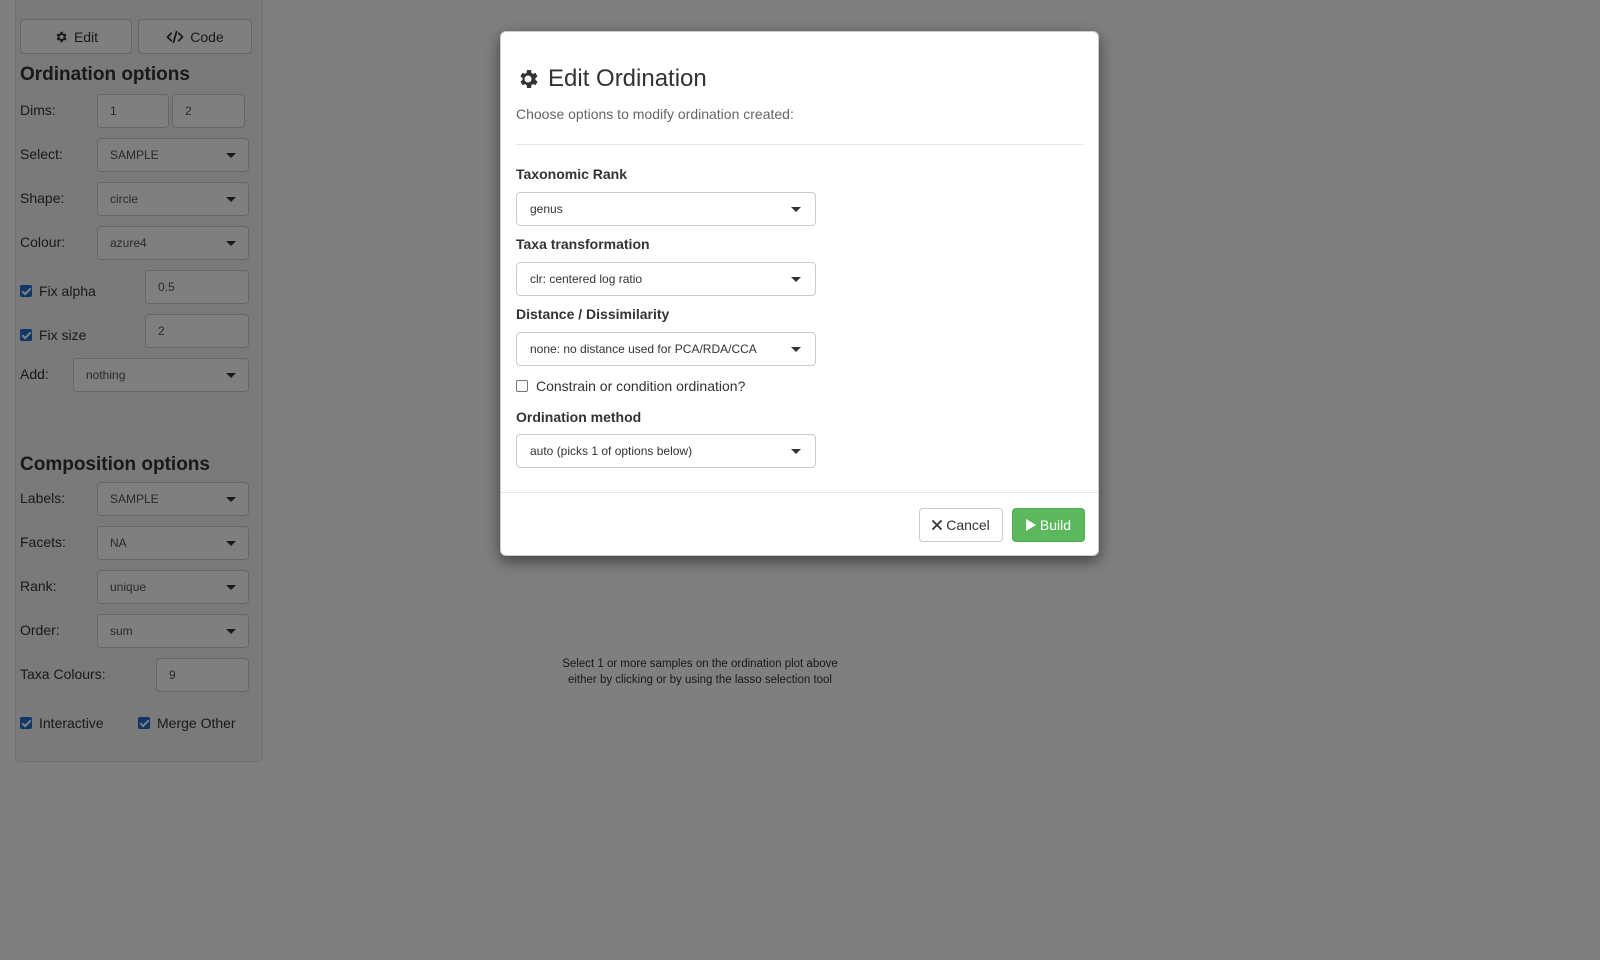 The height and width of the screenshot is (960, 1600). I want to click on modal-title: Edit Ordination, so click(611, 79).